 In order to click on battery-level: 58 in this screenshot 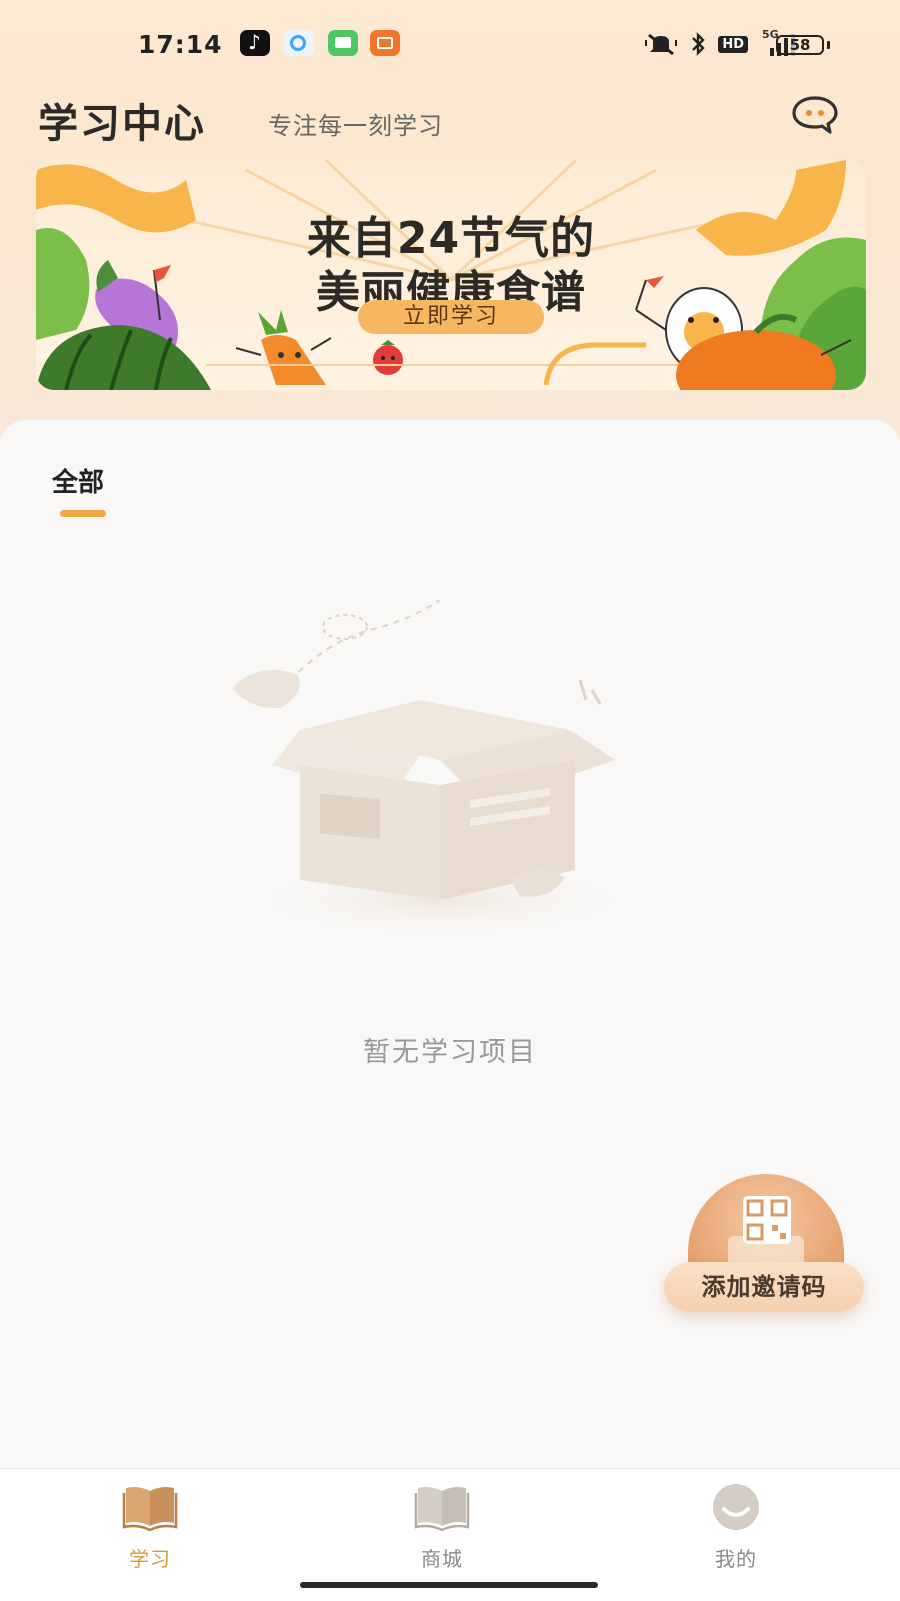, I will do `click(800, 45)`.